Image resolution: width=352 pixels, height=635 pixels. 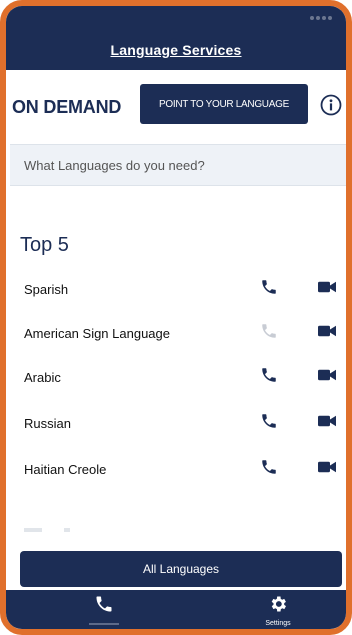 I want to click on all-languages-button: All Languages, so click(x=181, y=569).